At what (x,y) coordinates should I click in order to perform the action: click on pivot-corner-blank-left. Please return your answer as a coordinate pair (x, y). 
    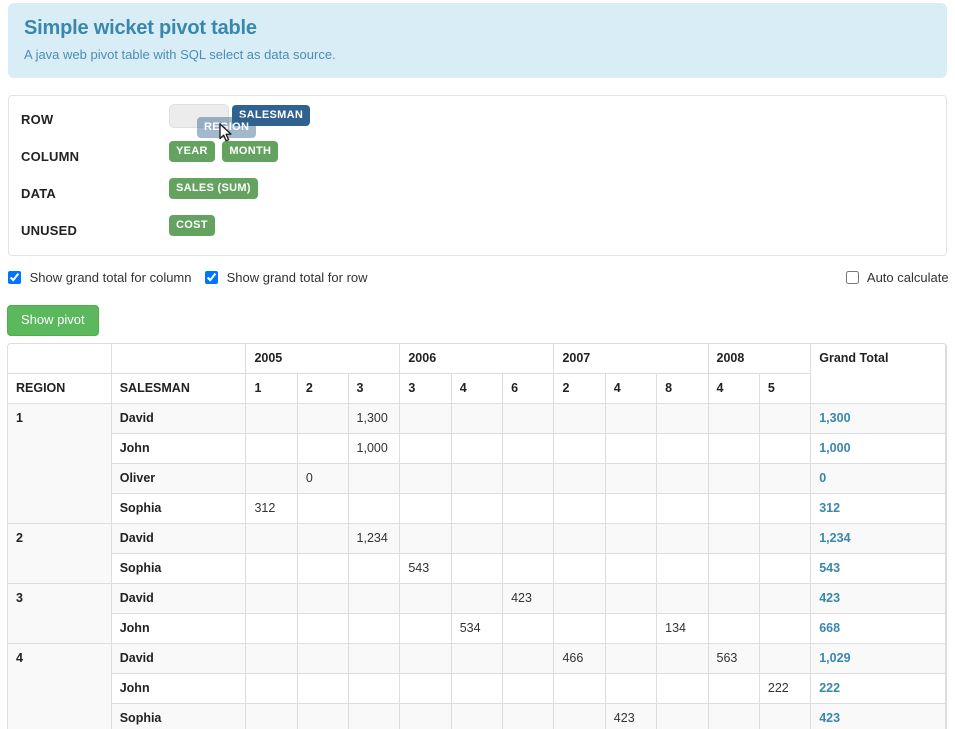
    Looking at the image, I should click on (60, 359).